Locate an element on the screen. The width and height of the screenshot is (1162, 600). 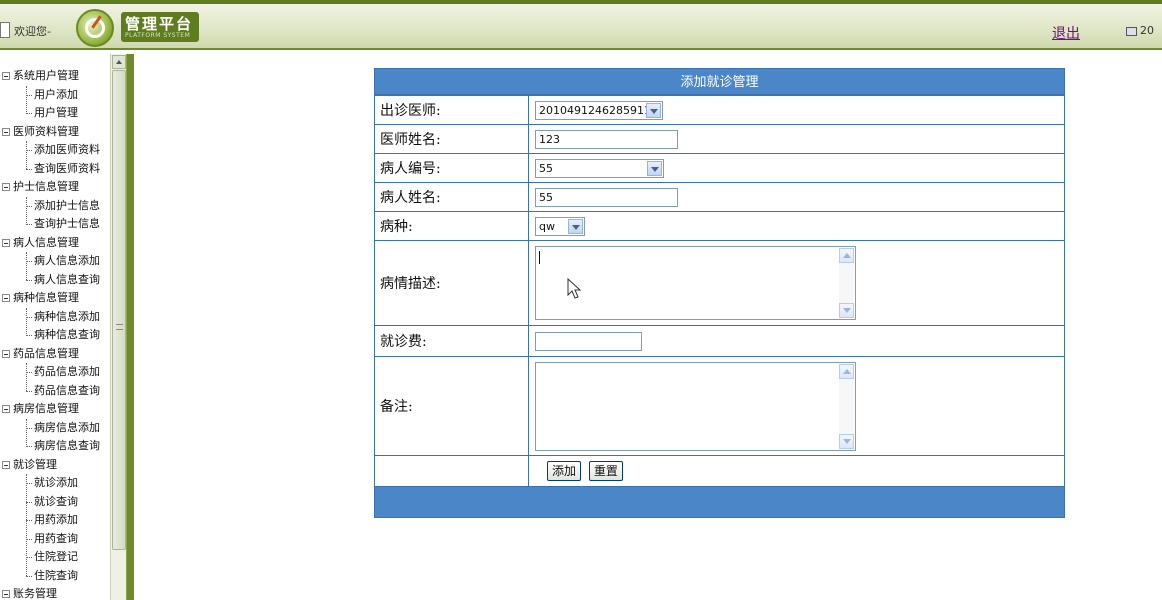
nav-group: 系统用户管理 用户添加 用户管理 is located at coordinates (55, 95).